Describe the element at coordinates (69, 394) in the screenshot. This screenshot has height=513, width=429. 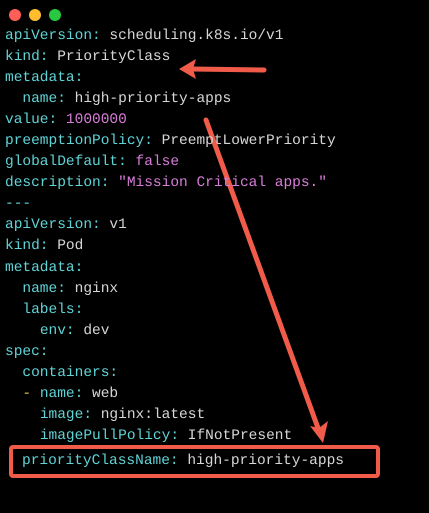
I see `code-line: - name: web` at that location.